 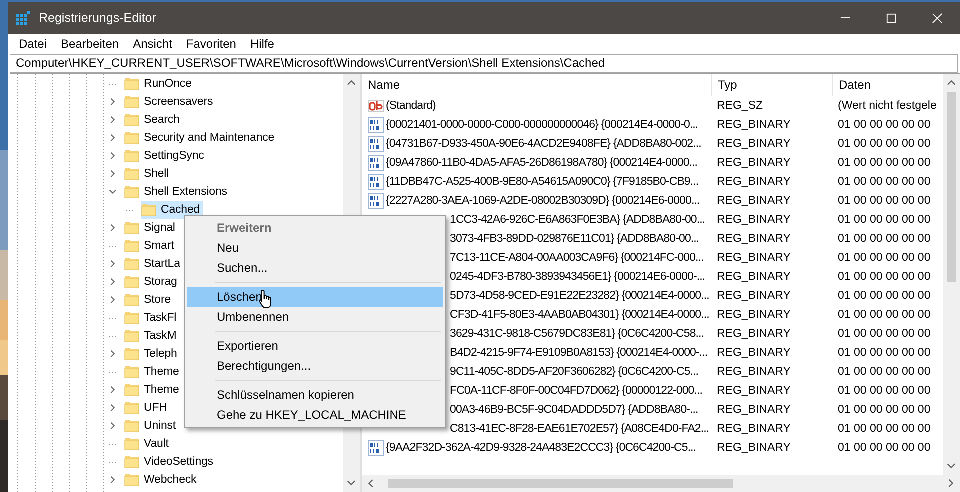 I want to click on value-data: (Wert nicht festgele, so click(x=887, y=106).